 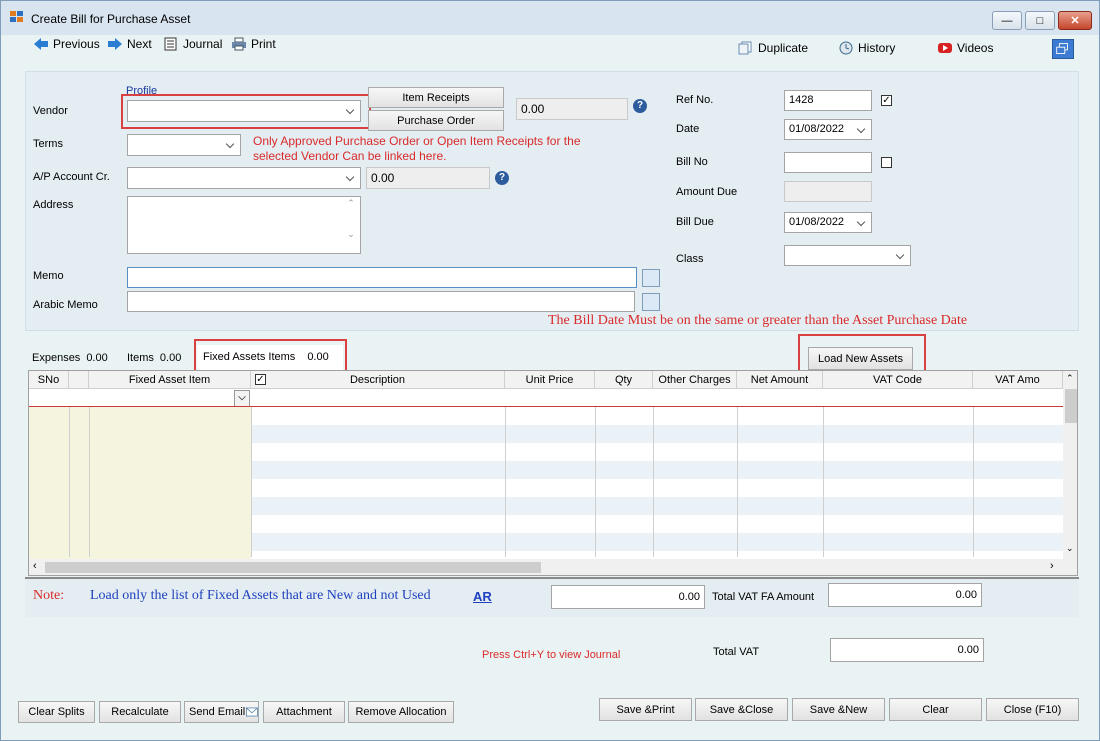 I want to click on tab-expenses: Expenses 0.00, so click(x=70, y=358).